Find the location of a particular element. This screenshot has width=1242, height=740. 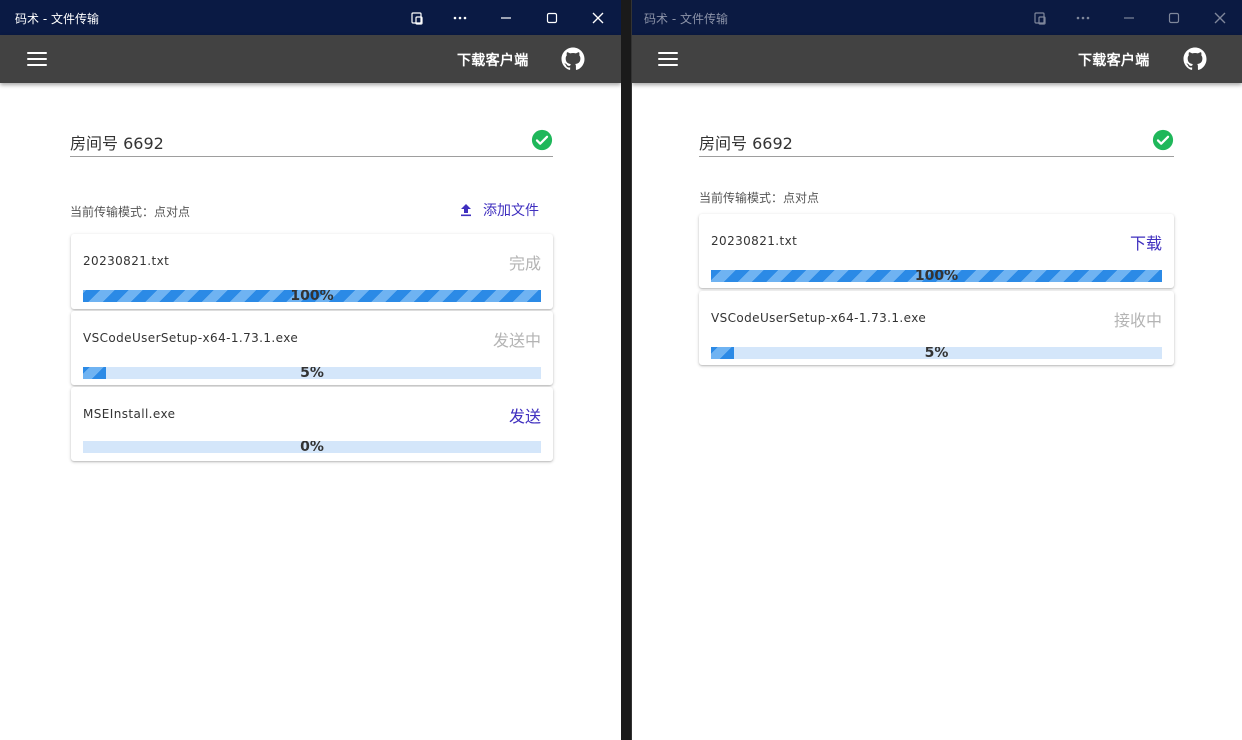

file-status: 发送中 is located at coordinates (516, 340).